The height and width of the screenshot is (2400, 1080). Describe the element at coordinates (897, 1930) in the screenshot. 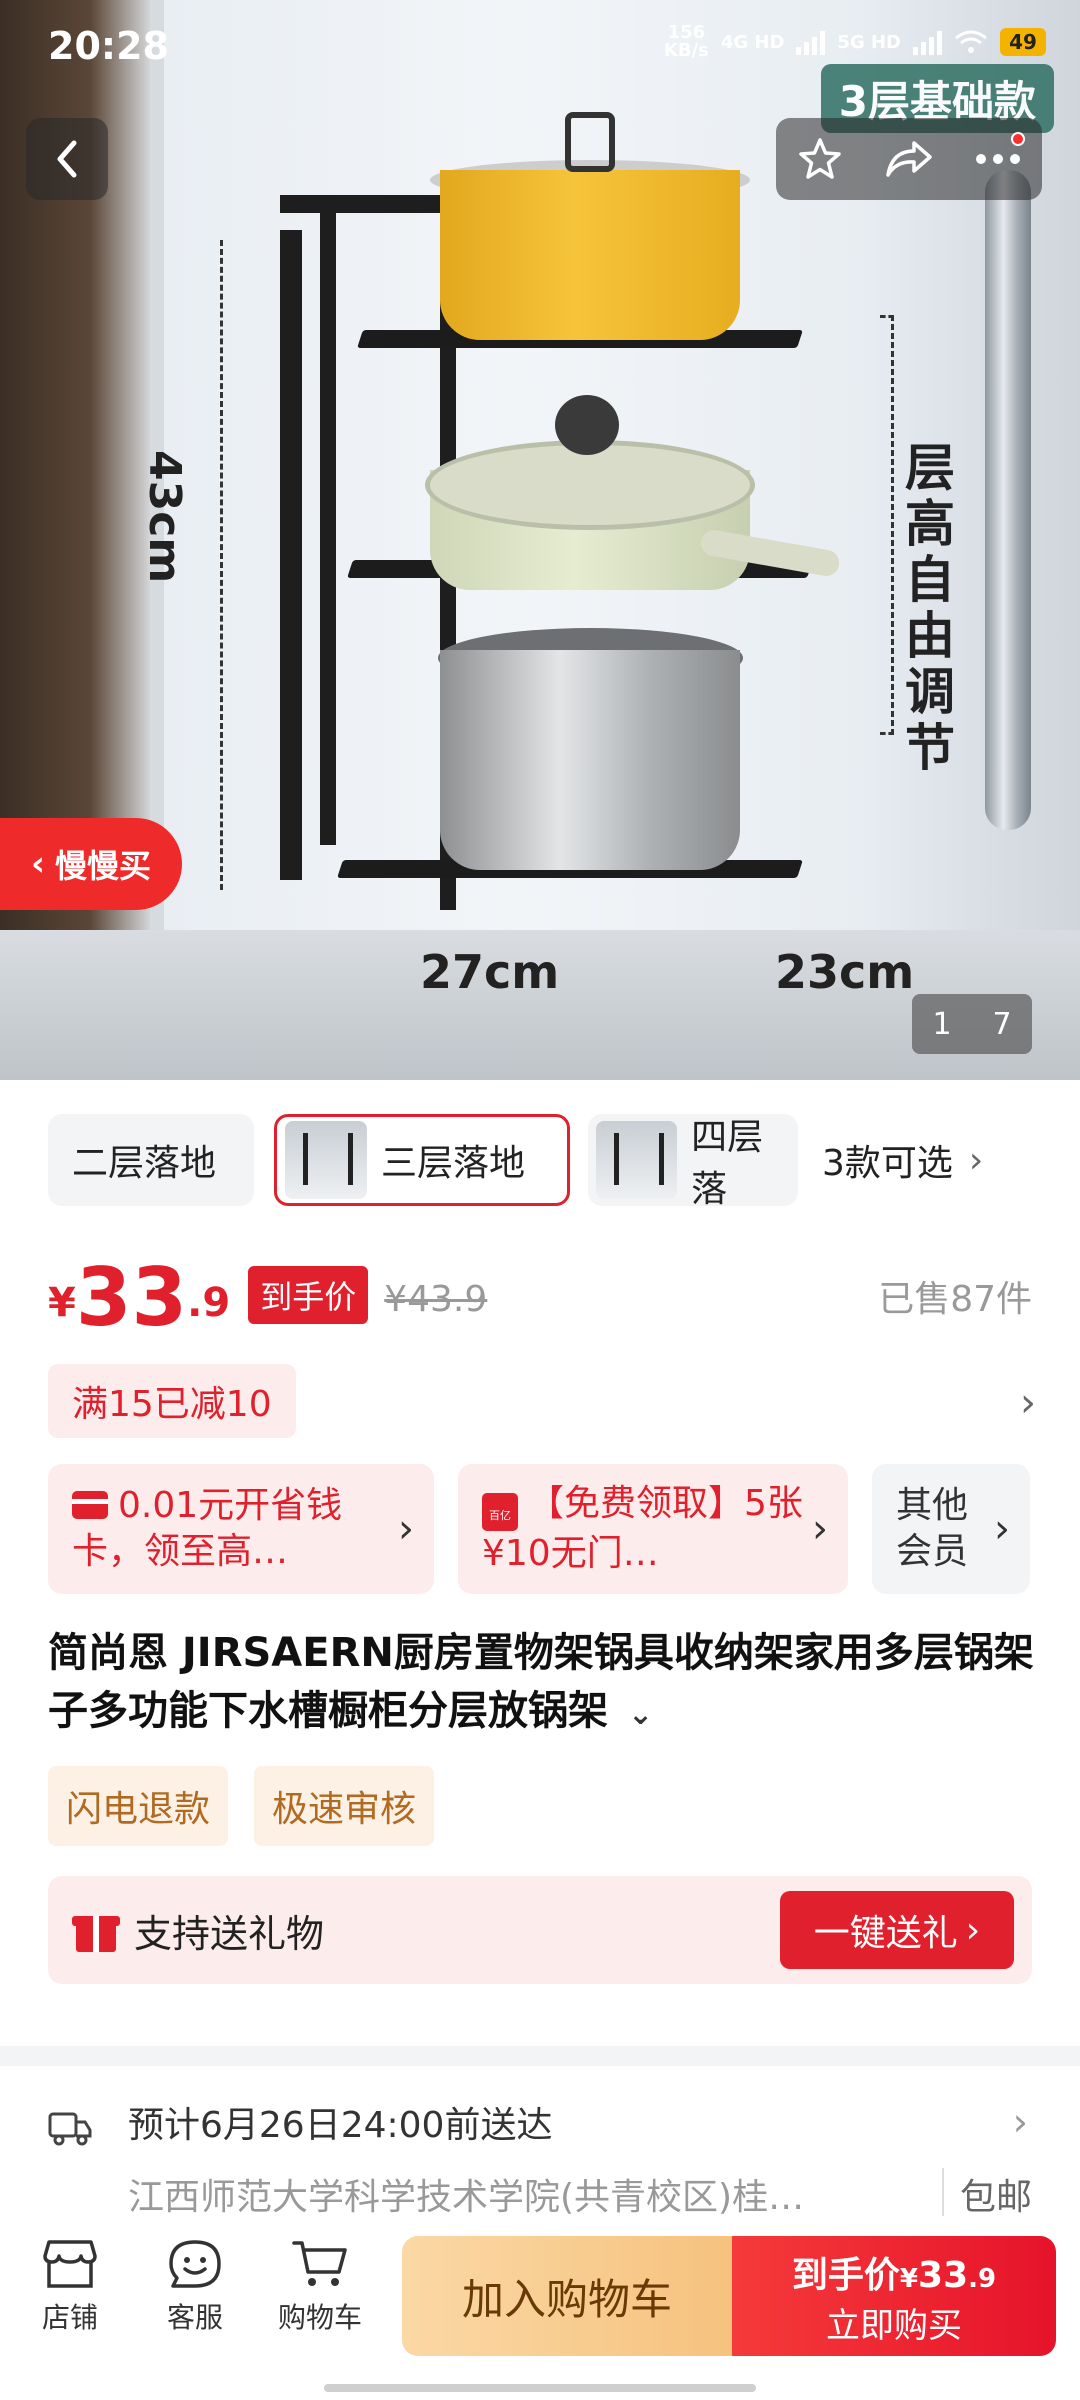

I see `send-gift-button: 一键送礼 ›` at that location.